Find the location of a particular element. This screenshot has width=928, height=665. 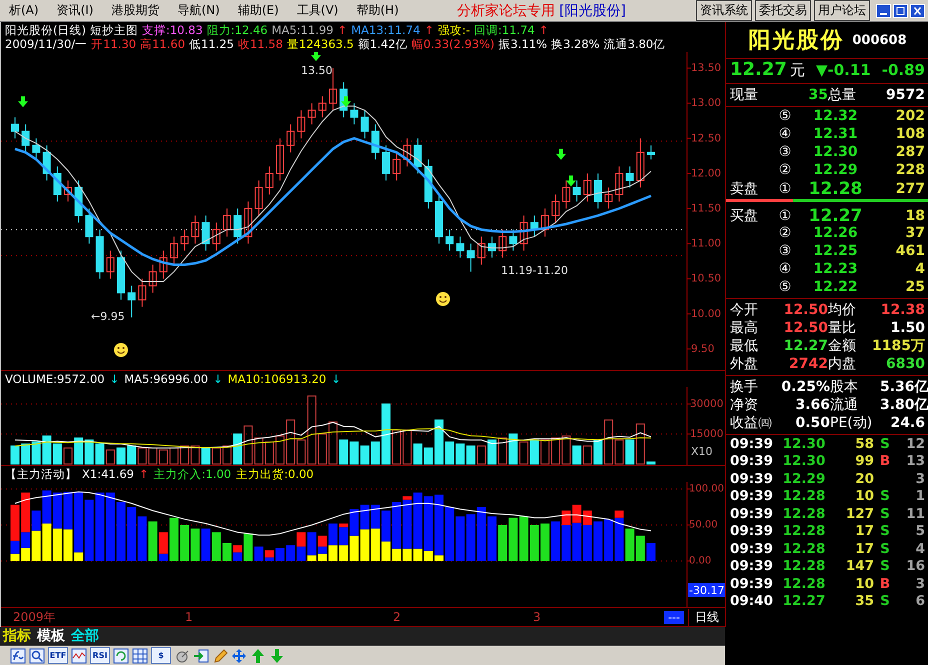

field-label: 最低 is located at coordinates (744, 346).